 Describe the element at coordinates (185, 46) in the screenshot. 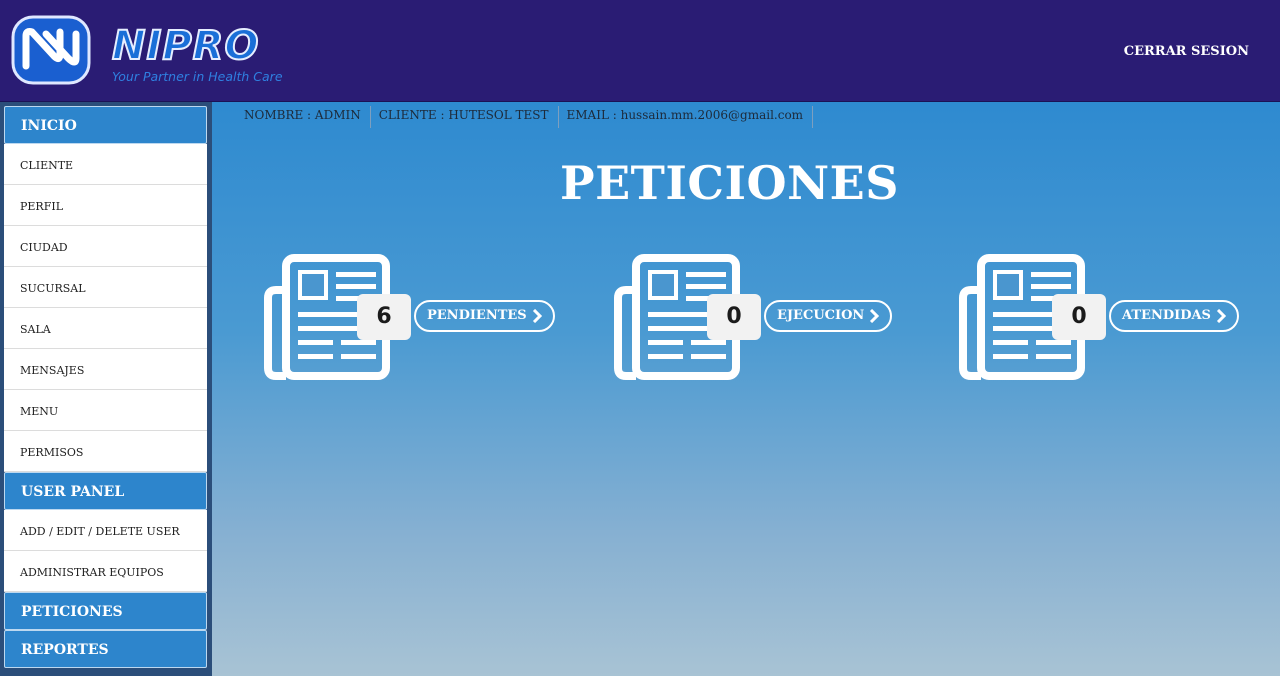

I see `brand-name: NIPRO` at that location.